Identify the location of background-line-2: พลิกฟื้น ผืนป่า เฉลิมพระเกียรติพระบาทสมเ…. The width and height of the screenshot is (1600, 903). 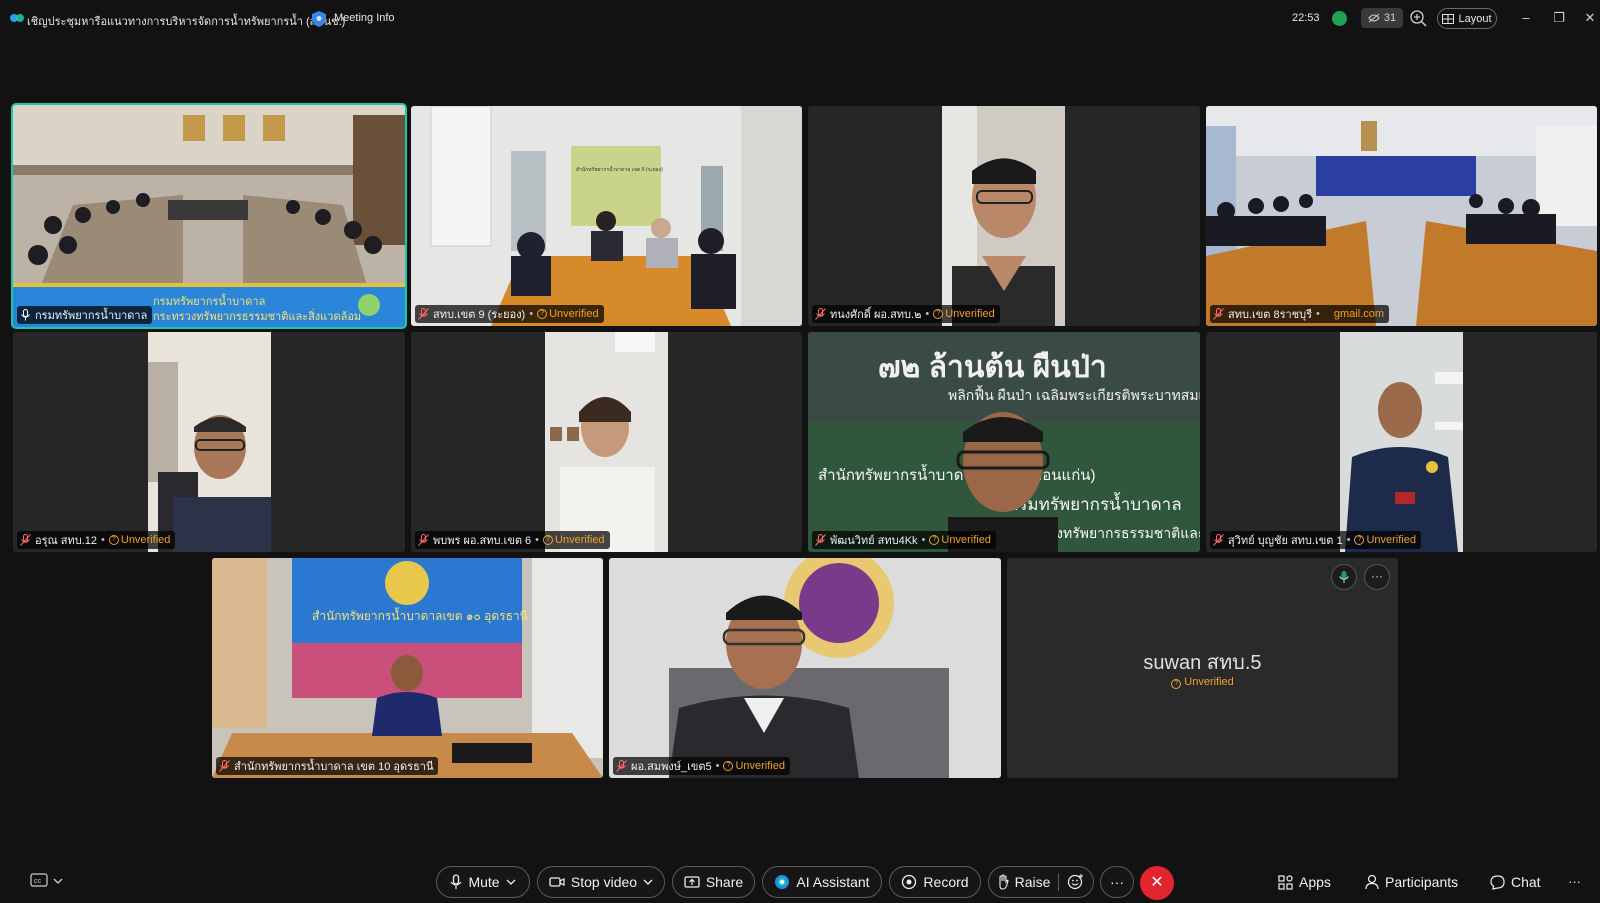
(1074, 394).